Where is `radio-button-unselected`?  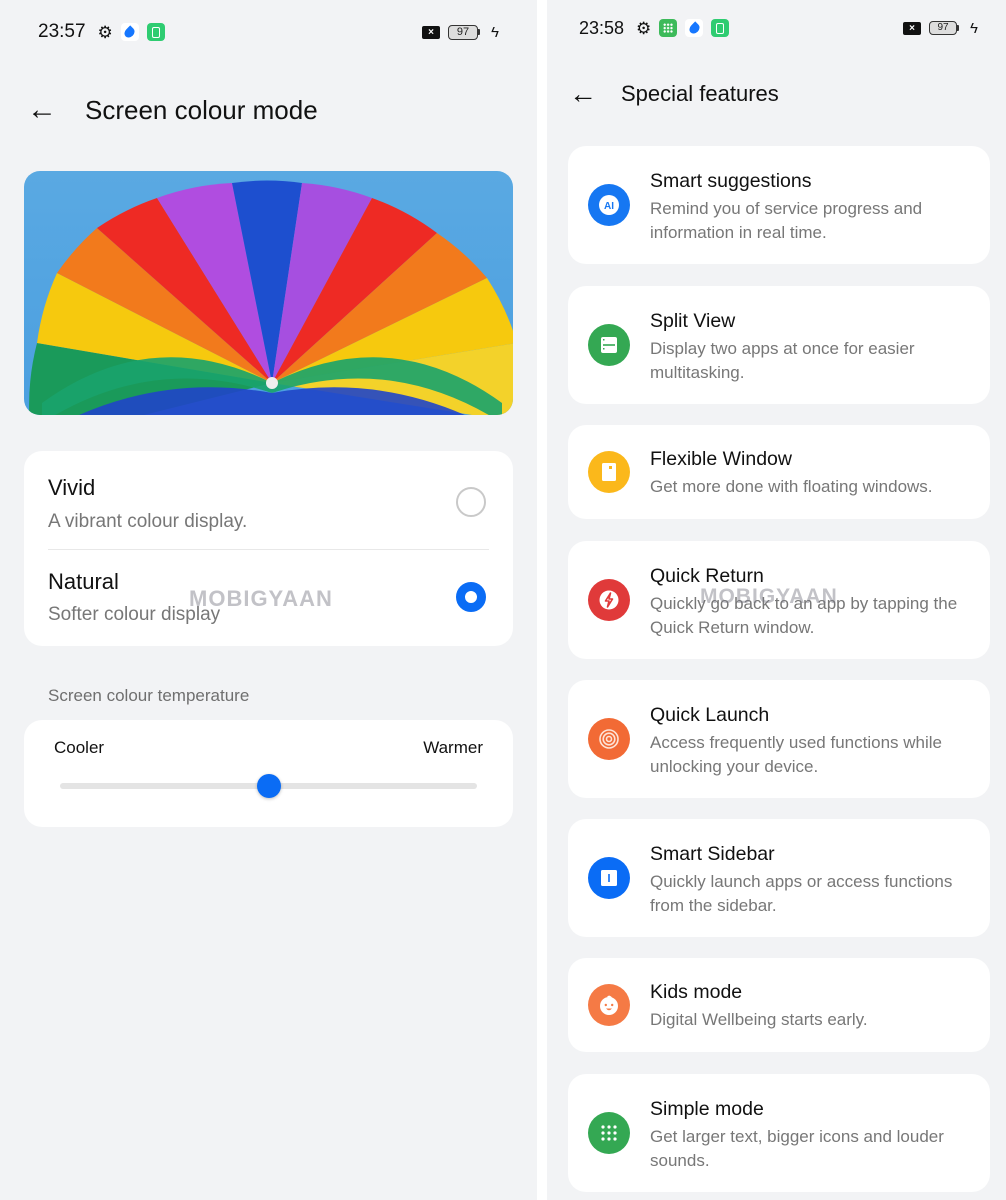 radio-button-unselected is located at coordinates (471, 502).